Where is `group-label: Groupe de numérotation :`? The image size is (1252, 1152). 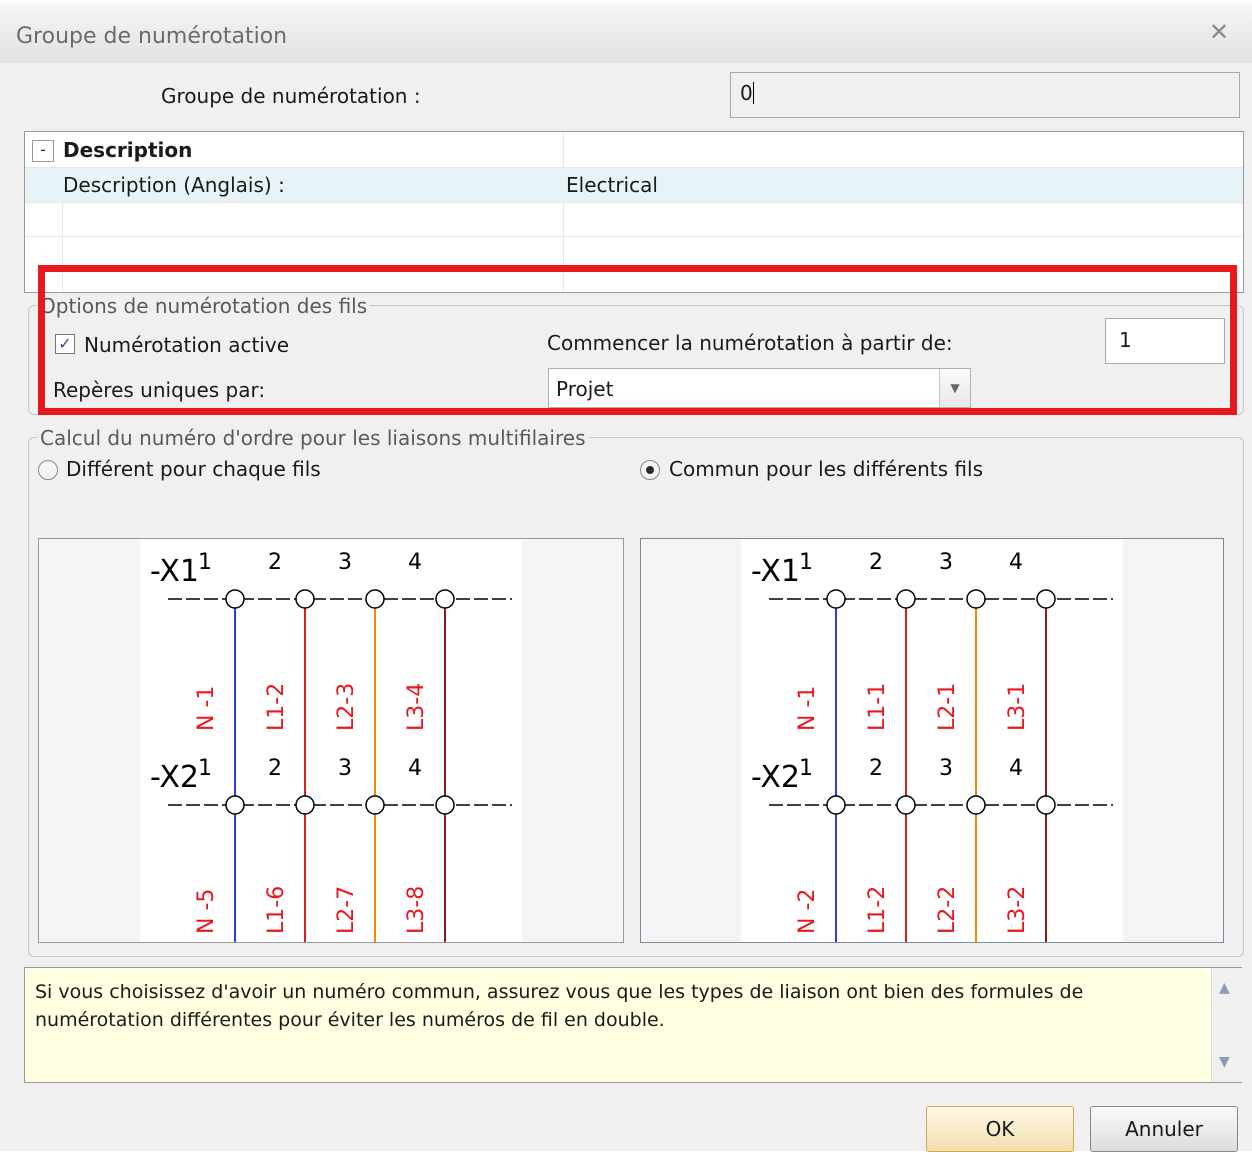
group-label: Groupe de numérotation : is located at coordinates (291, 96).